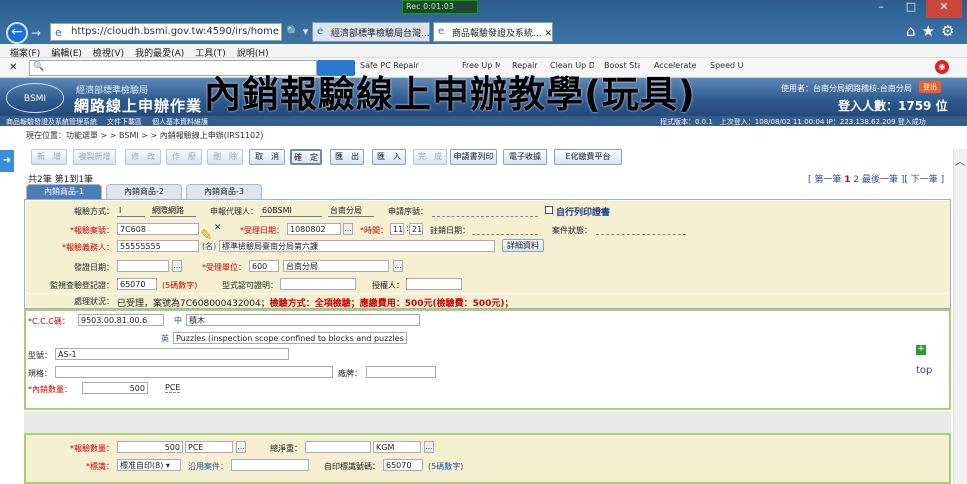 The width and height of the screenshot is (967, 484). I want to click on weight-unit: KGM, so click(397, 447).